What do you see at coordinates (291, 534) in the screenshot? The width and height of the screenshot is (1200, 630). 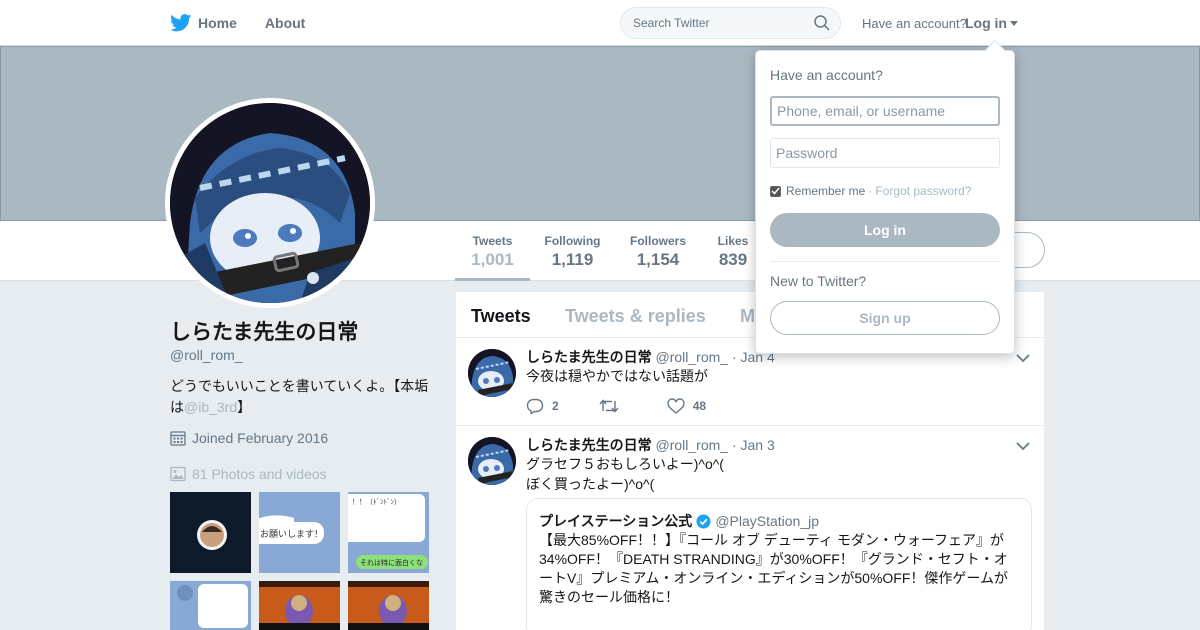 I see `thumbnail-text: お願いします！` at bounding box center [291, 534].